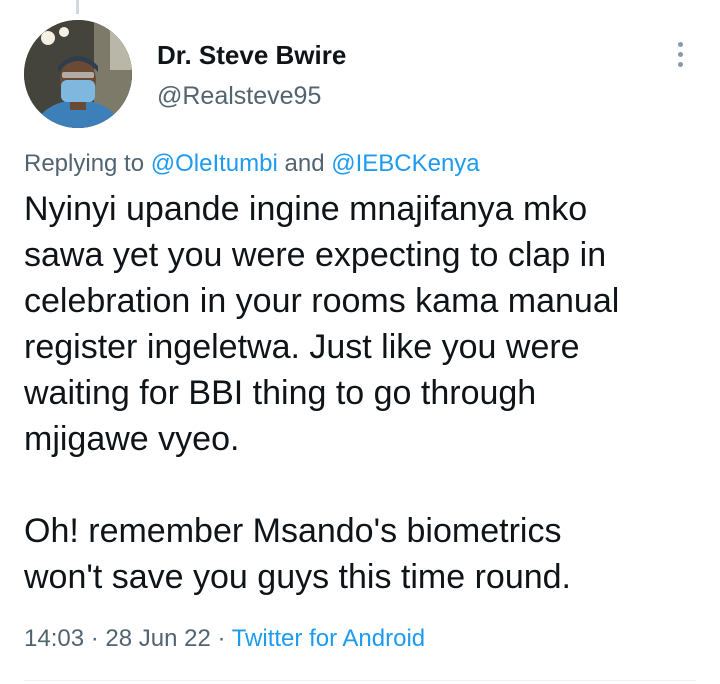 The height and width of the screenshot is (684, 720). Describe the element at coordinates (77, 7) in the screenshot. I see `thread-connector-line` at that location.